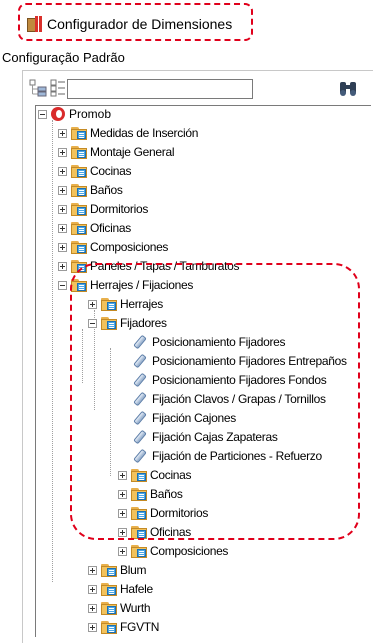  I want to click on tree-node-folder: Dormitorios, so click(103, 209).